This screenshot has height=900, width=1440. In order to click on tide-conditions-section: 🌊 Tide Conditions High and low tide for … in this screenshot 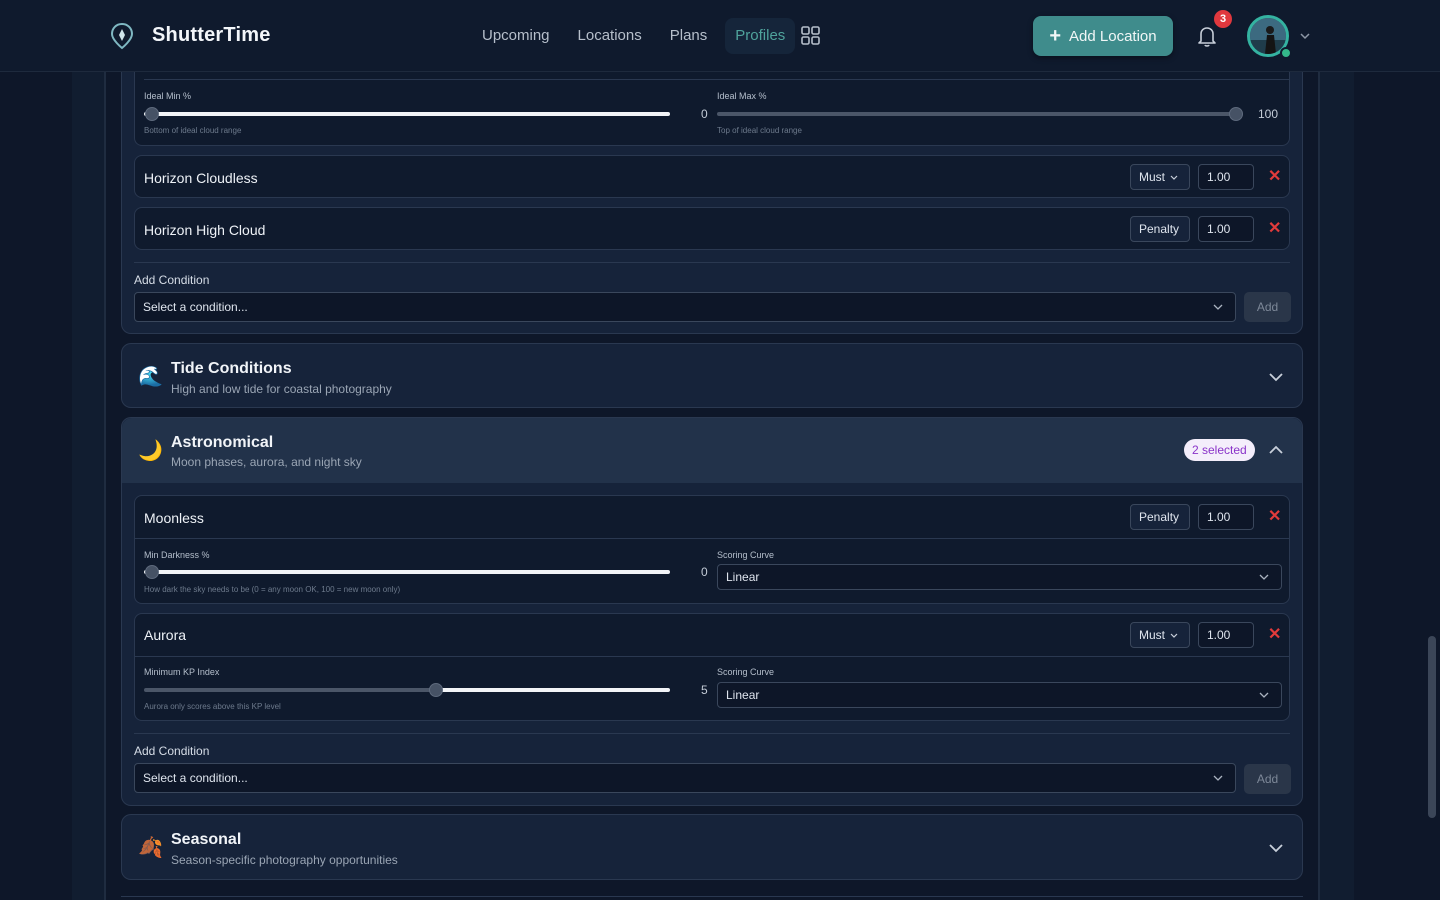, I will do `click(712, 375)`.